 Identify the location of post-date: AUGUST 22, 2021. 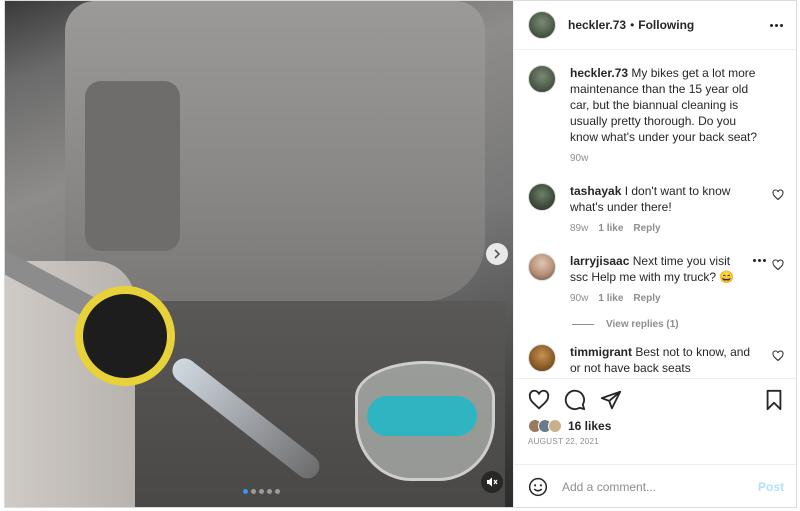
(656, 441).